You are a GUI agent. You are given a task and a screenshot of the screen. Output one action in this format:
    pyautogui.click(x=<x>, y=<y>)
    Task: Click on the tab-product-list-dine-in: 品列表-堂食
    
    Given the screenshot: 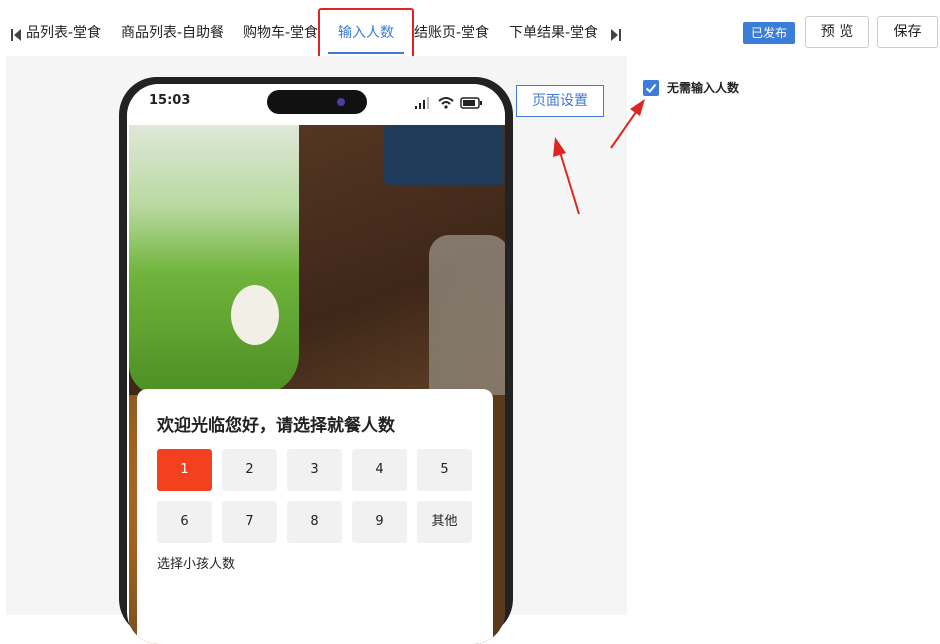 What is the action you would take?
    pyautogui.click(x=63, y=33)
    